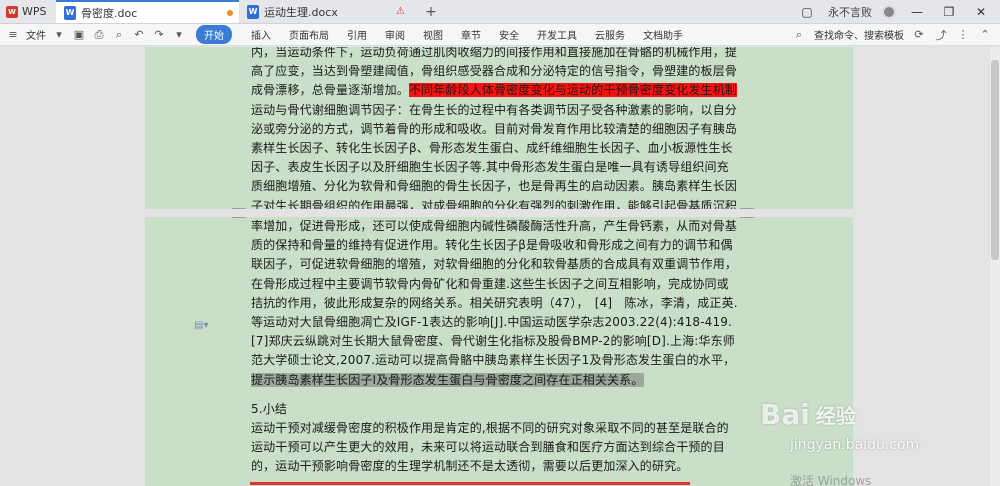 Image resolution: width=1000 pixels, height=486 pixels. I want to click on unsaved-dot-icon, so click(230, 12).